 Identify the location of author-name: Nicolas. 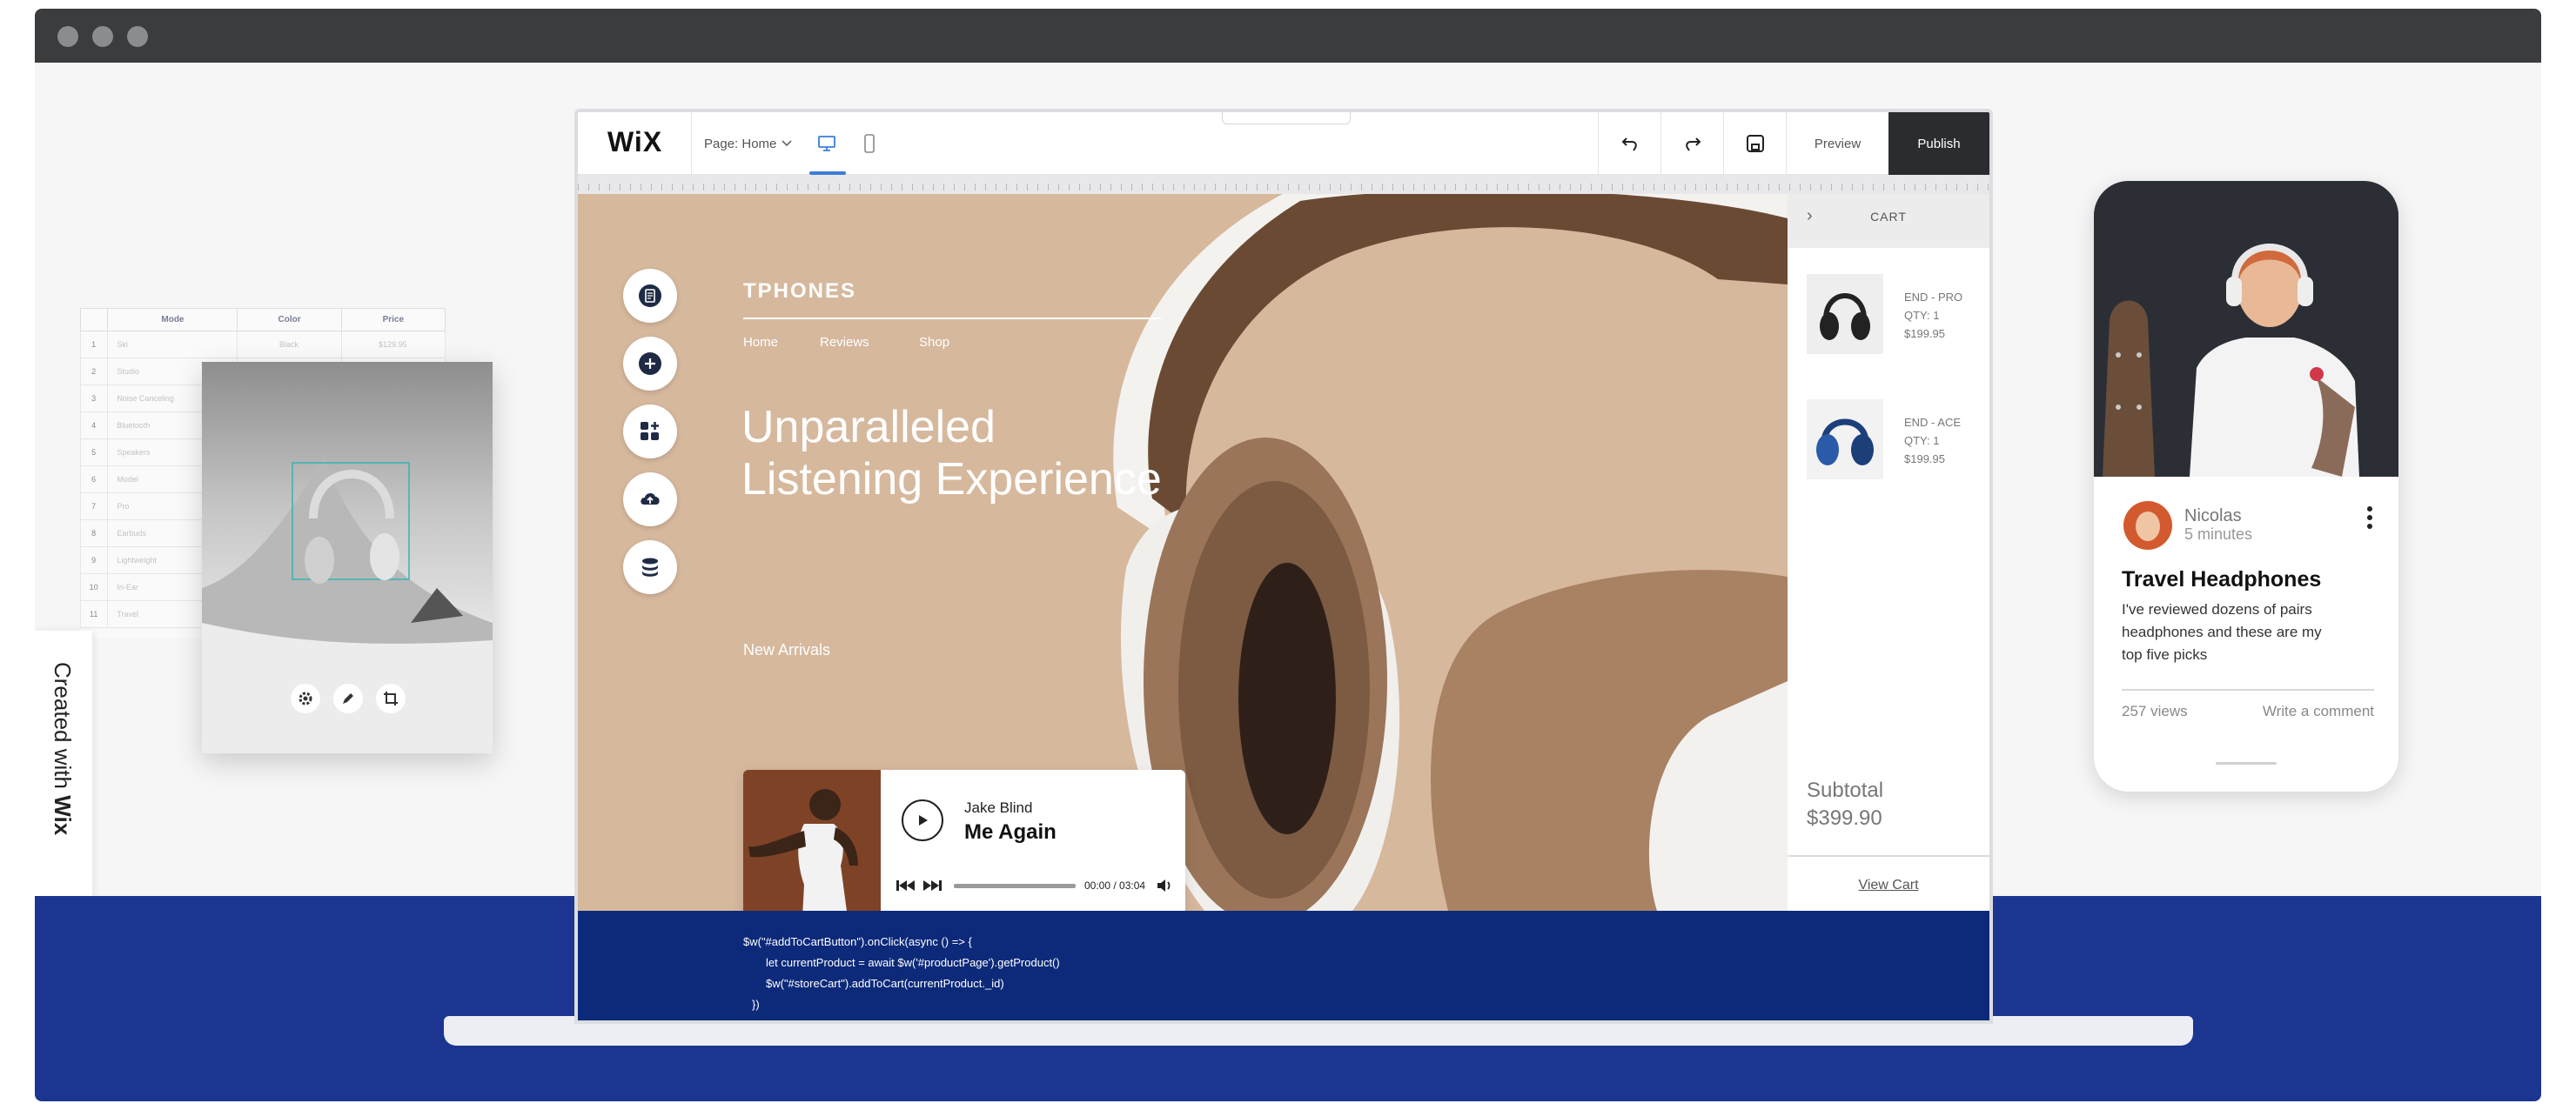
(2213, 516).